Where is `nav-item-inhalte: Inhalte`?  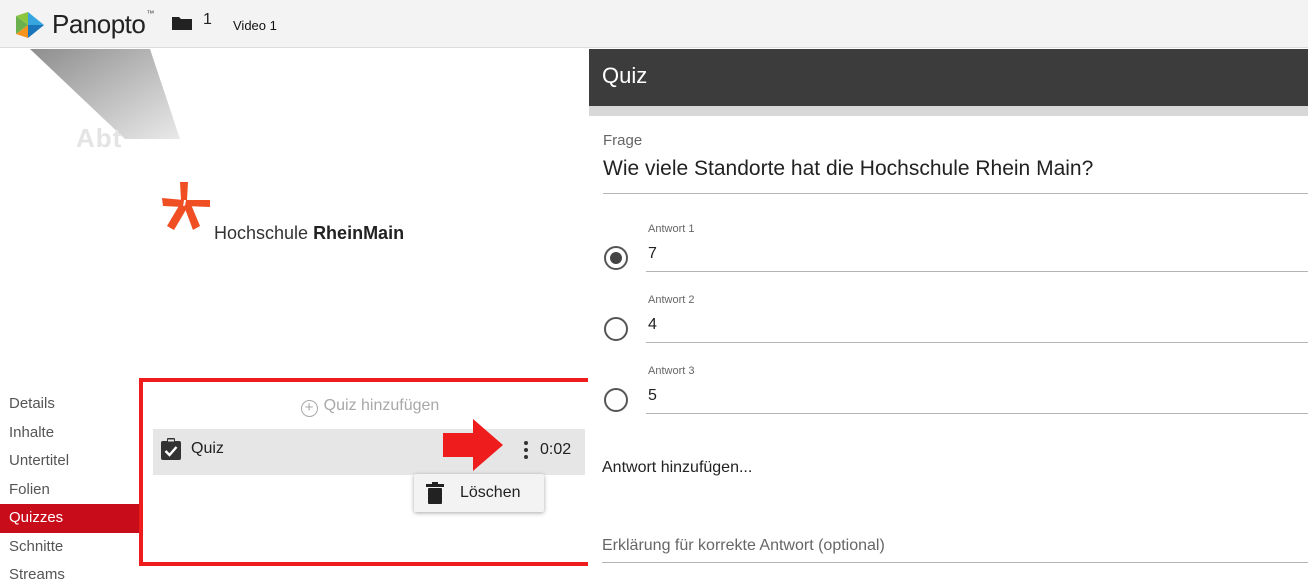
nav-item-inhalte: Inhalte is located at coordinates (70, 433).